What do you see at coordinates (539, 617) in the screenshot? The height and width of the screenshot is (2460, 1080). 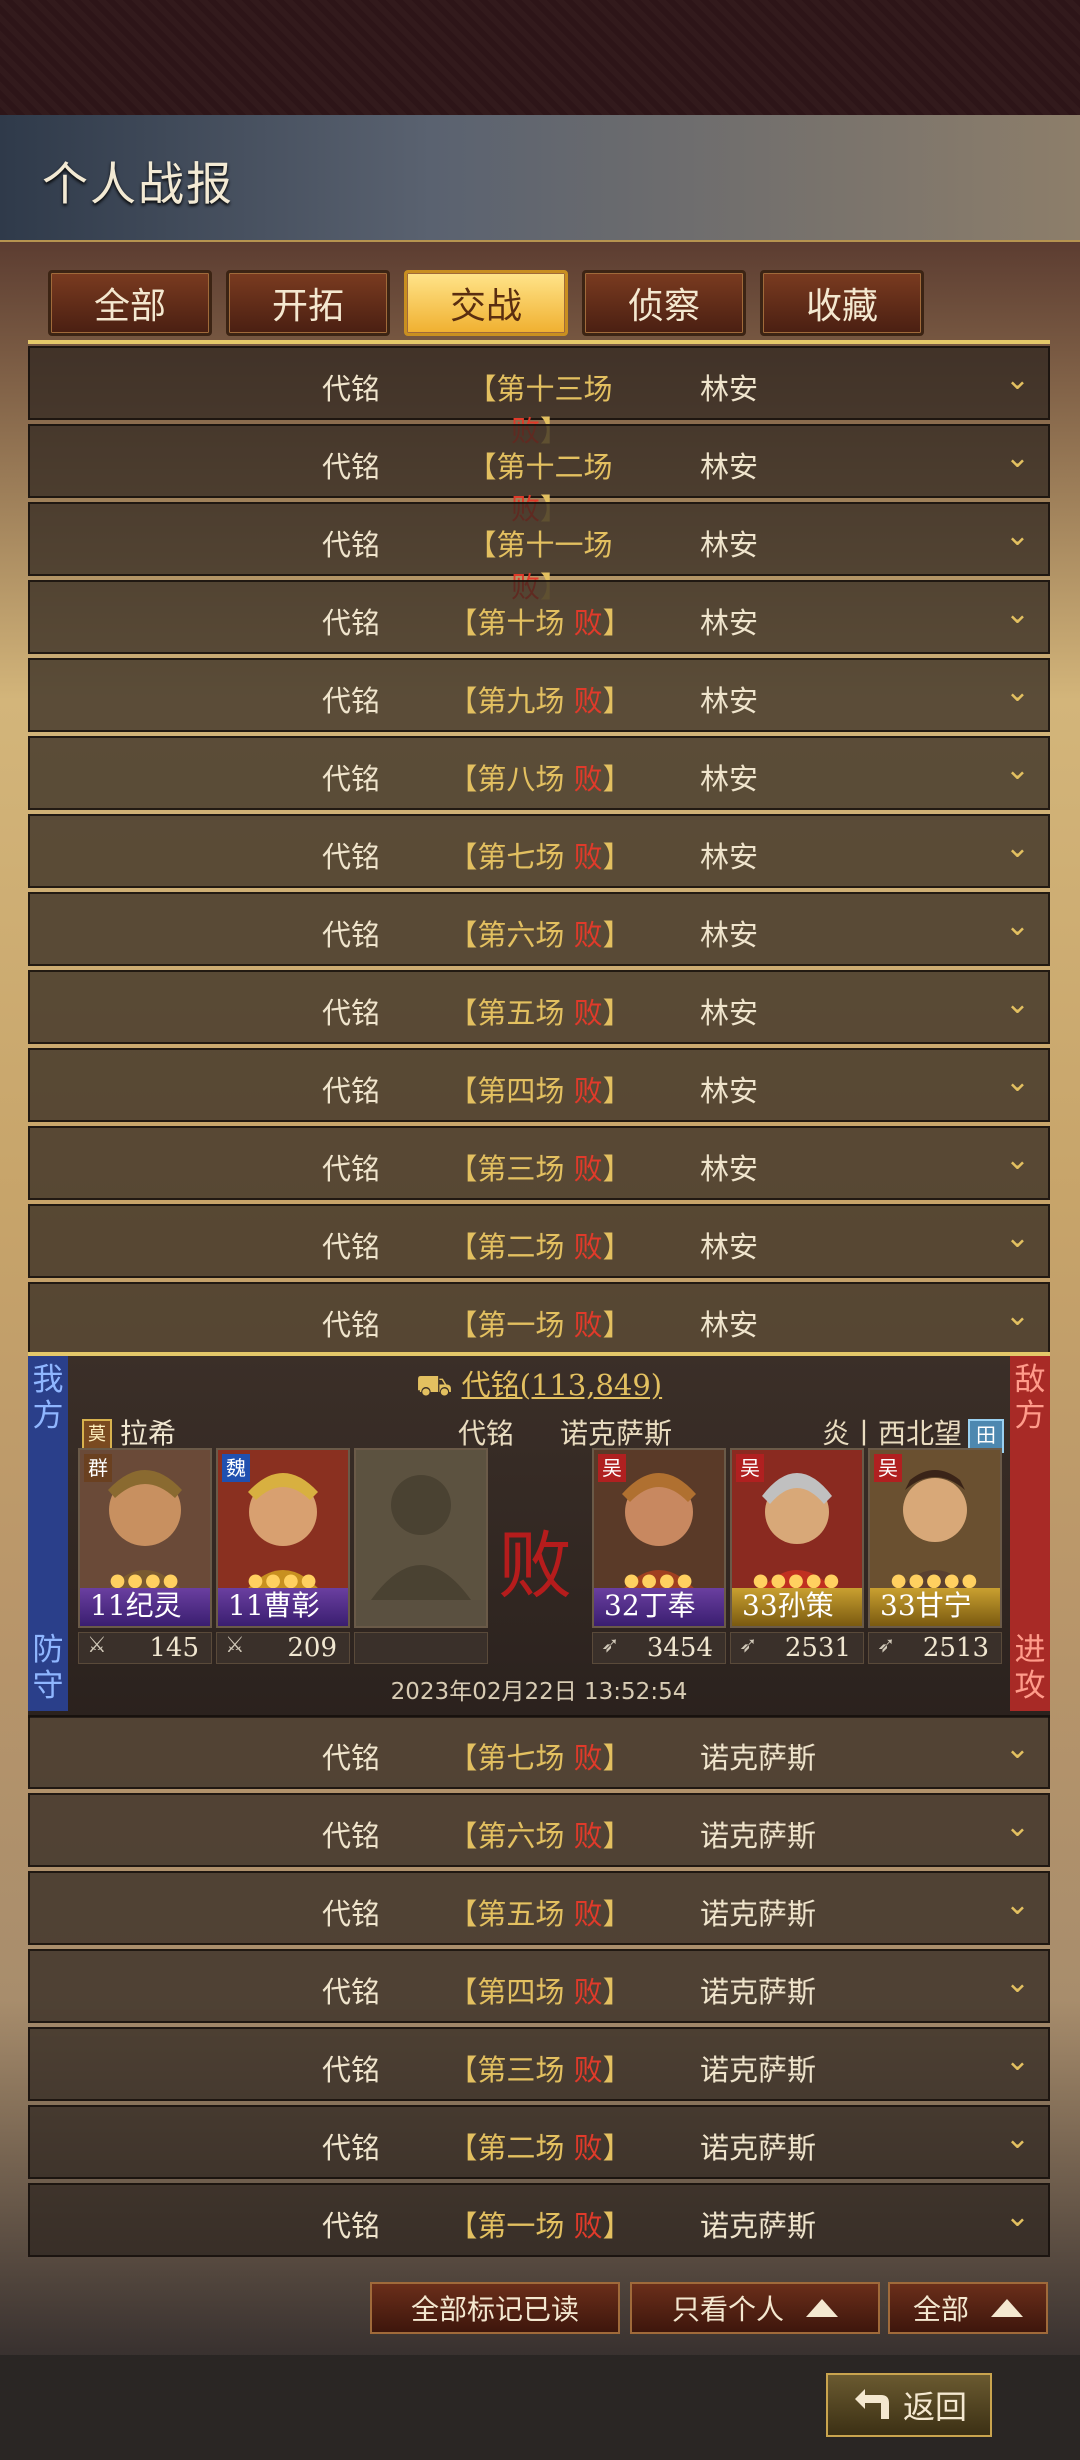 I see `report-row: 代铭 【第十场 败】 林安 ⌄` at bounding box center [539, 617].